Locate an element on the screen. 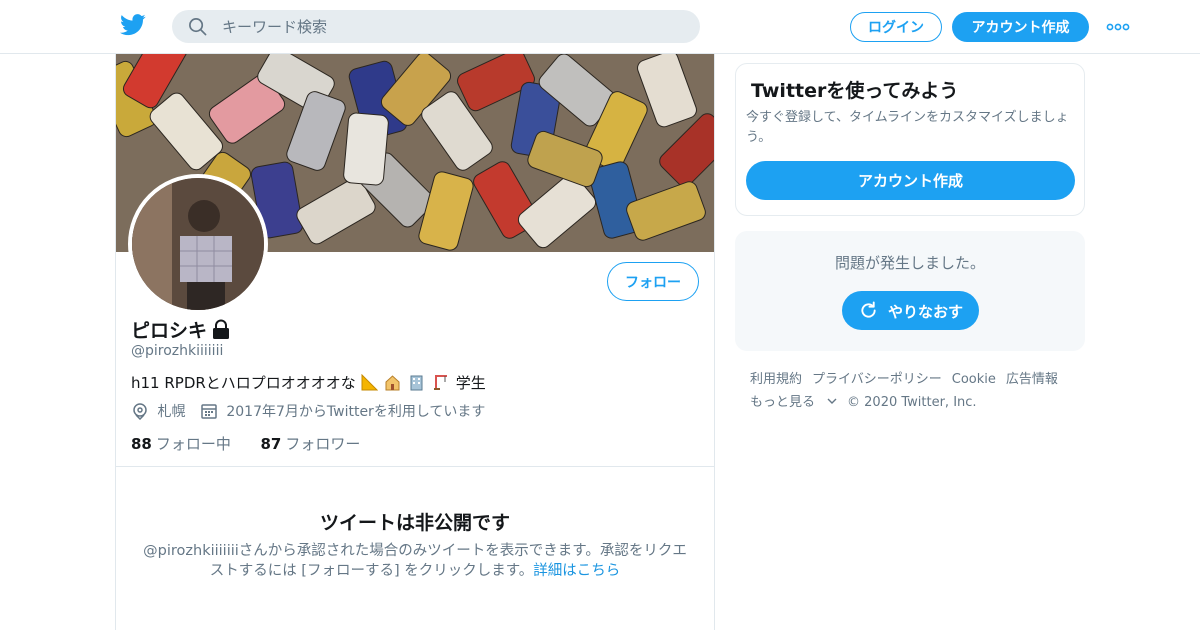 This screenshot has width=1200, height=630. avatar-photo is located at coordinates (198, 244).